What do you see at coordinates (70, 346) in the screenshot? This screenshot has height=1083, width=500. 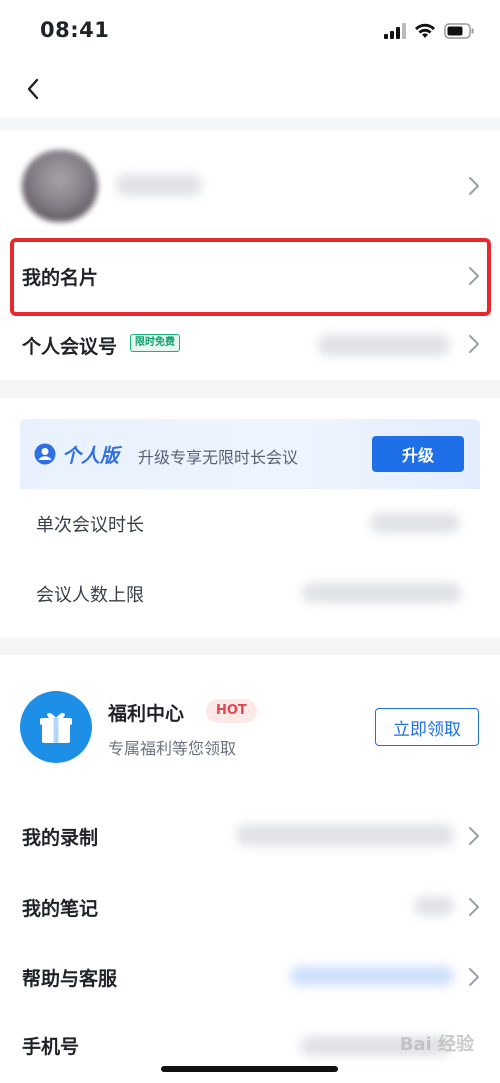 I see `personal-meeting-id-label: 个人会议号` at bounding box center [70, 346].